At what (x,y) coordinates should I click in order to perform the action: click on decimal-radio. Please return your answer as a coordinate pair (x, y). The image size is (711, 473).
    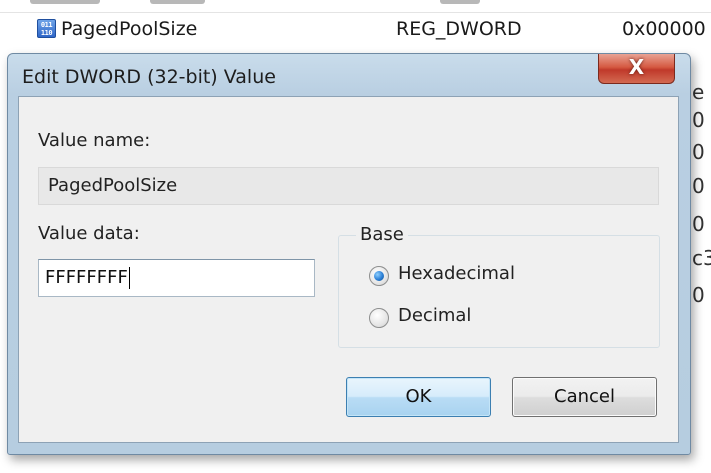
    Looking at the image, I should click on (379, 318).